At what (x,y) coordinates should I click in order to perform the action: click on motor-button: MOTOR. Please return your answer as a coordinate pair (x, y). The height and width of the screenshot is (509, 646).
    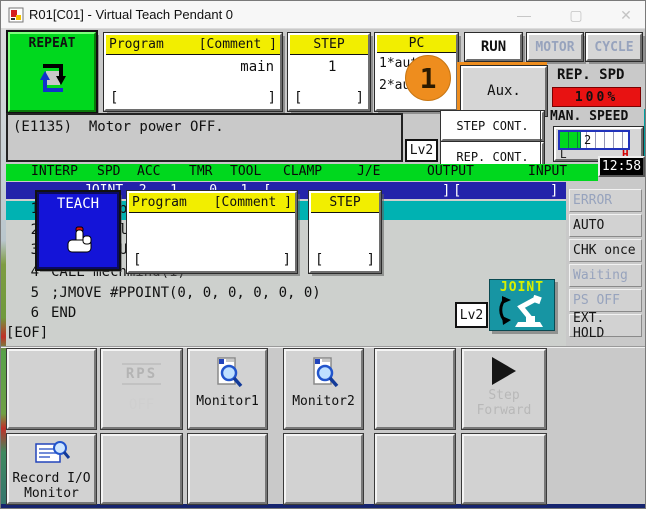
    Looking at the image, I should click on (555, 47).